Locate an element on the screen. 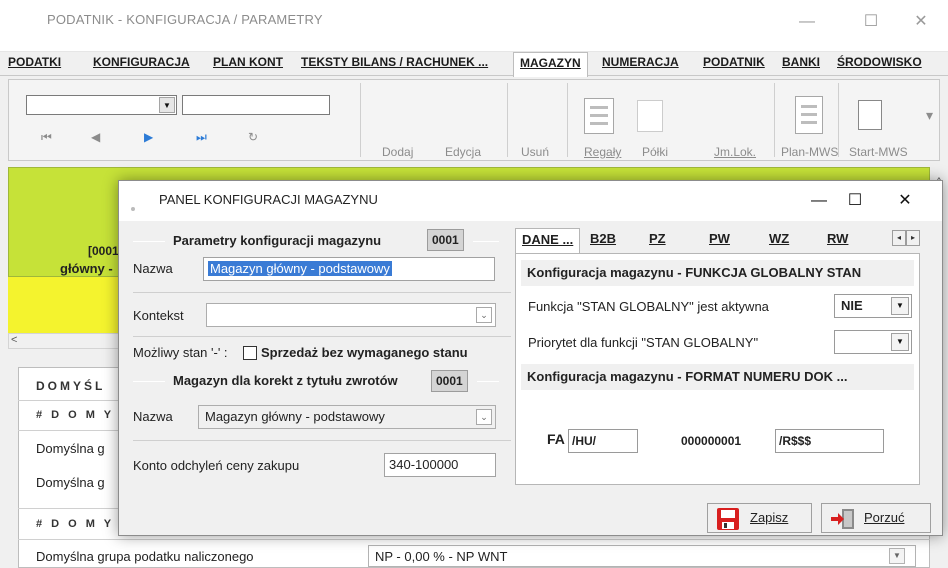  returns-name-label: Nazwa is located at coordinates (153, 416).